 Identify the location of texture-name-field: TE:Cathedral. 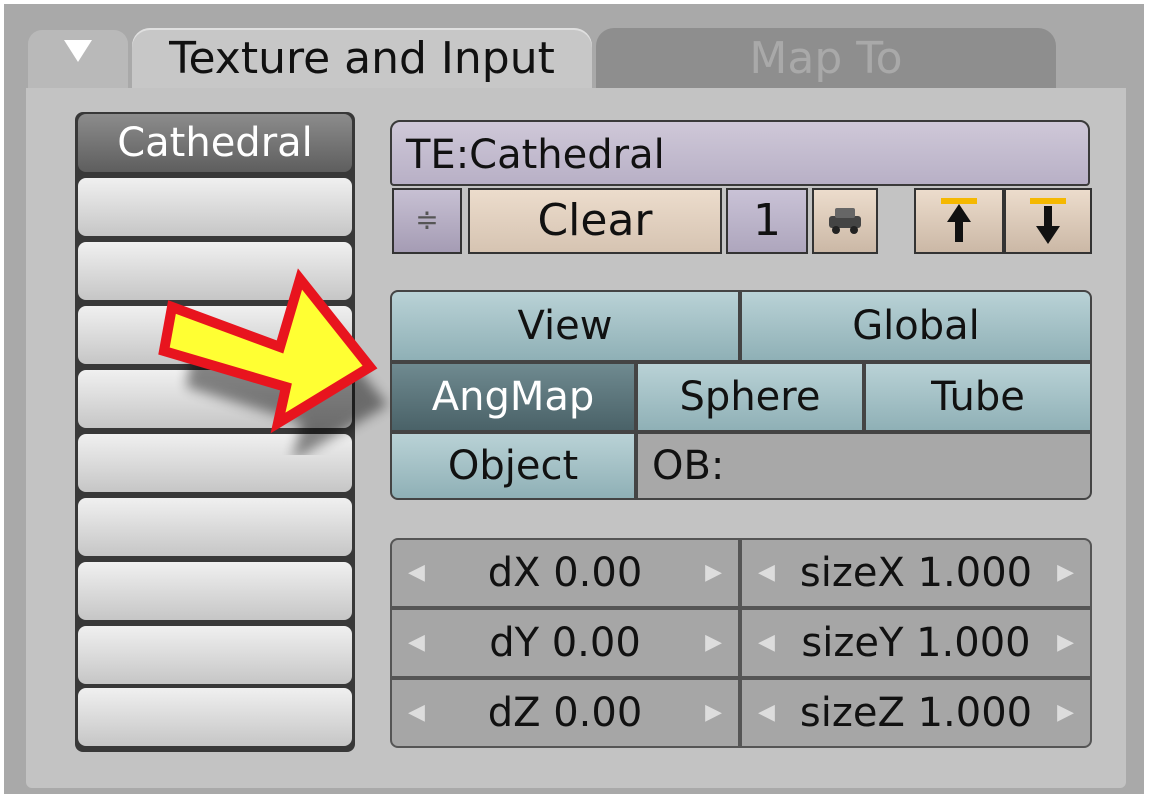
(740, 153).